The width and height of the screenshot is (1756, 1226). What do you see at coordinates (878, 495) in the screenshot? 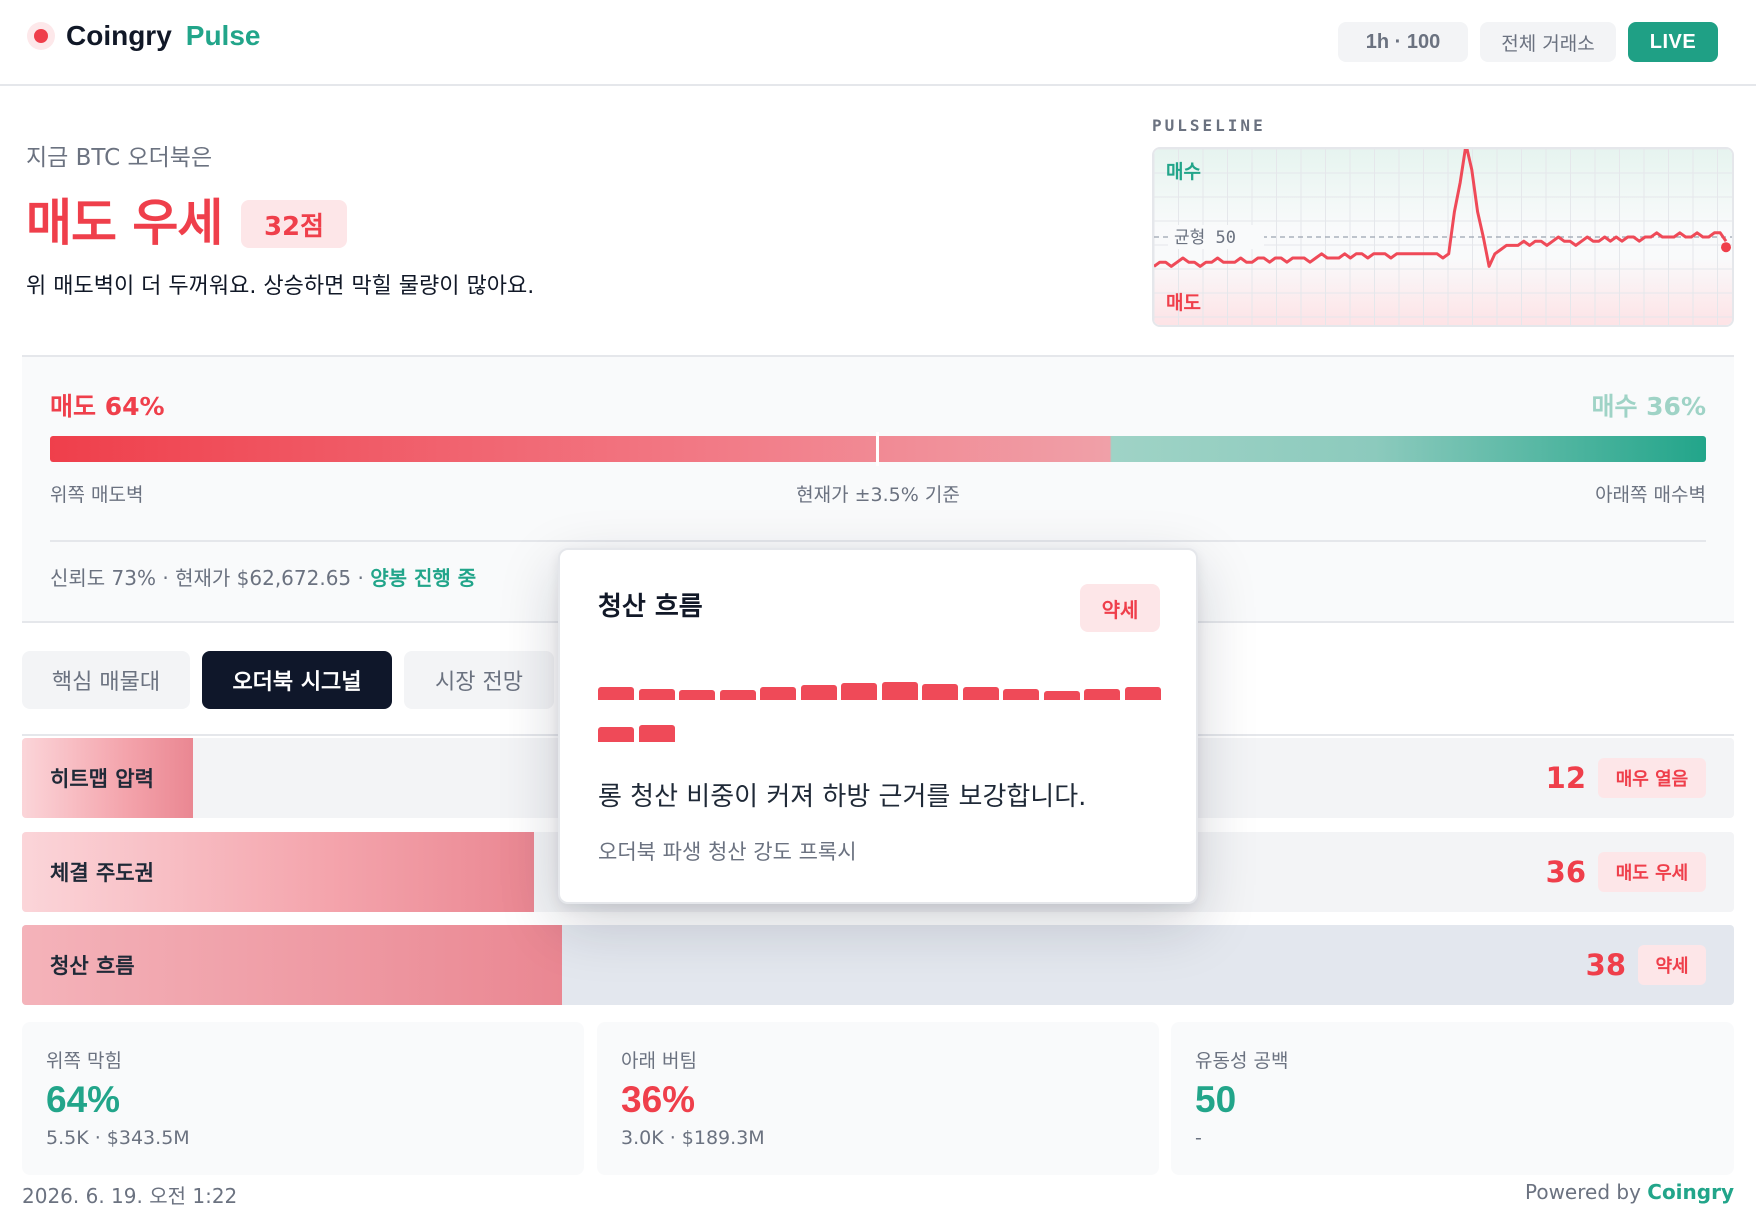
I see `center-caption: 현재가 ±3.5% 기준` at bounding box center [878, 495].